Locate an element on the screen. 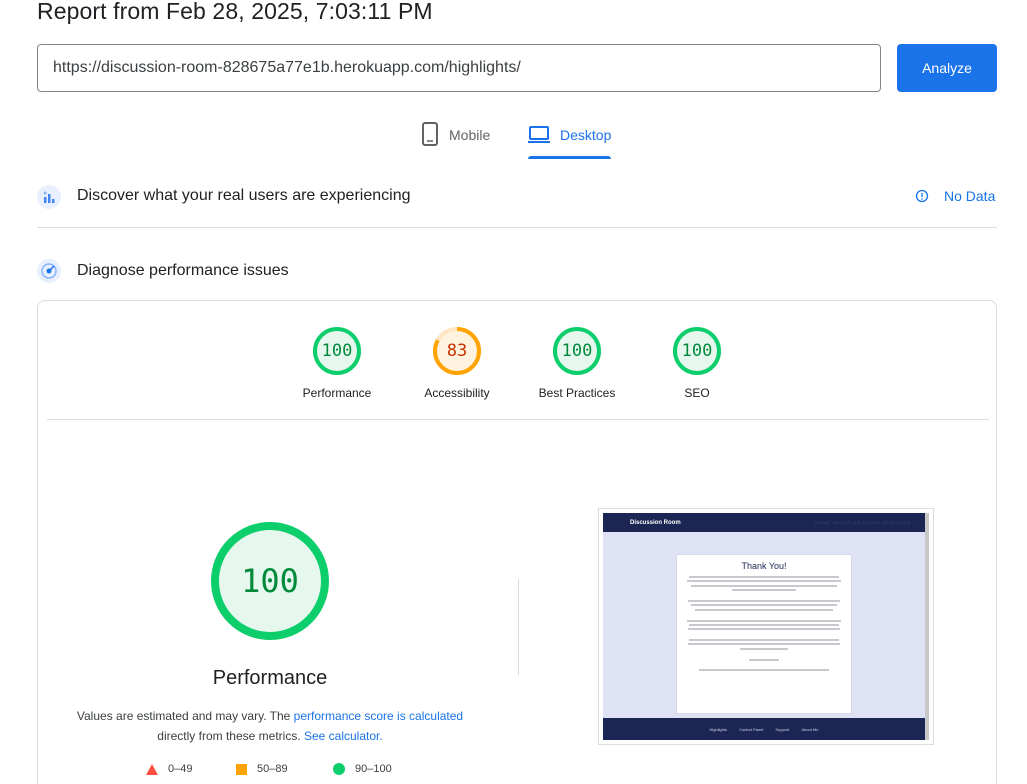 The width and height of the screenshot is (1027, 784). gauge-best-practices-label: Best Practices is located at coordinates (577, 393).